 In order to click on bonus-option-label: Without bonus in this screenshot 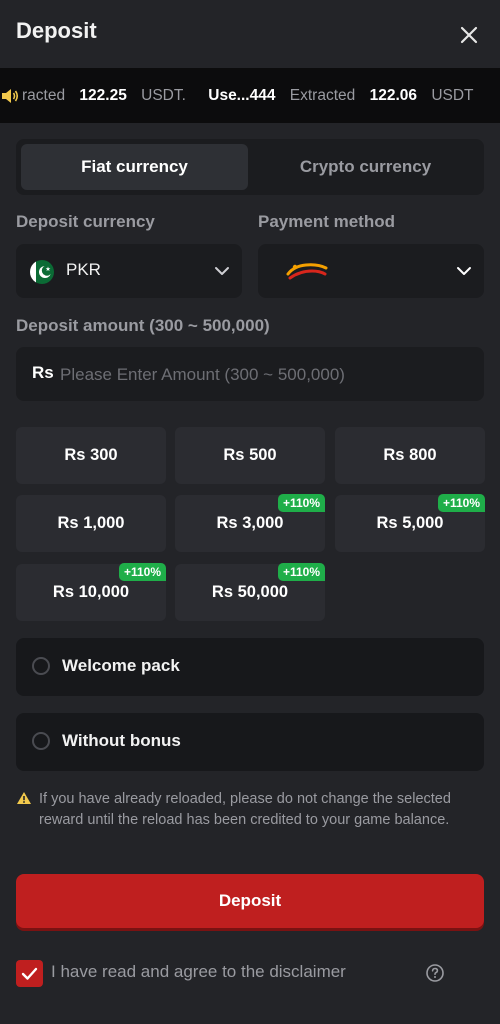, I will do `click(121, 740)`.